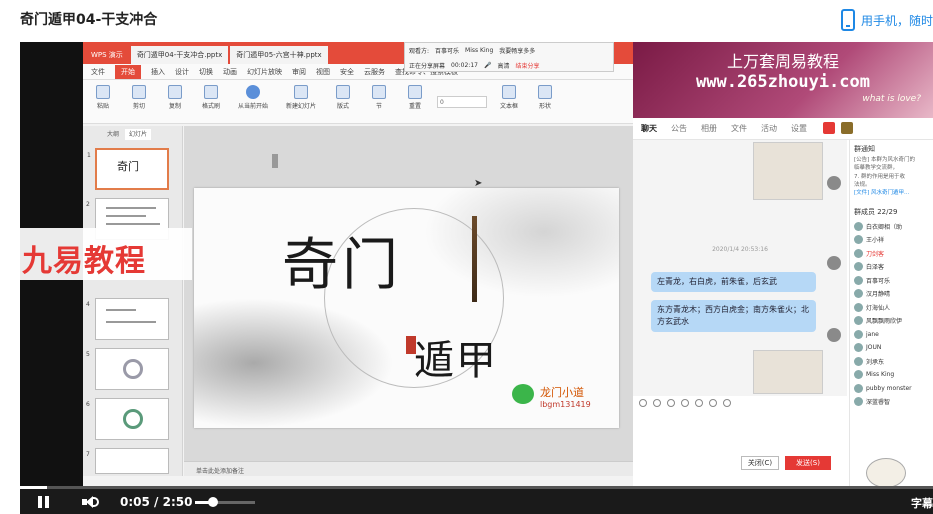 The width and height of the screenshot is (933, 514). Describe the element at coordinates (891, 388) in the screenshot. I see `member-item: pubby monster` at that location.